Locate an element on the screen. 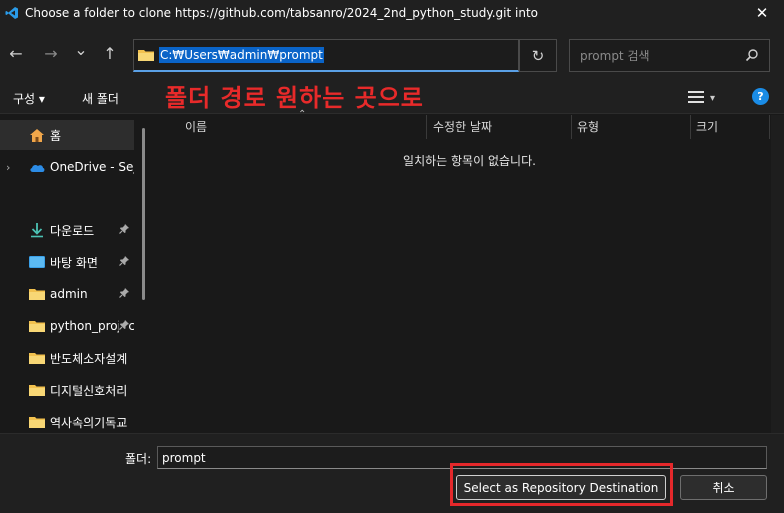 The width and height of the screenshot is (784, 513). expand-chevron-icon: › is located at coordinates (8, 167).